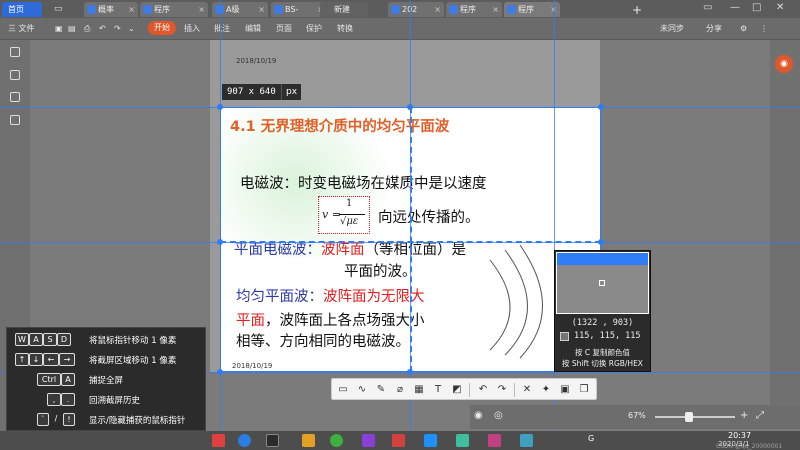  What do you see at coordinates (174, 9) in the screenshot?
I see `tab-doc-2: 程序 ×` at bounding box center [174, 9].